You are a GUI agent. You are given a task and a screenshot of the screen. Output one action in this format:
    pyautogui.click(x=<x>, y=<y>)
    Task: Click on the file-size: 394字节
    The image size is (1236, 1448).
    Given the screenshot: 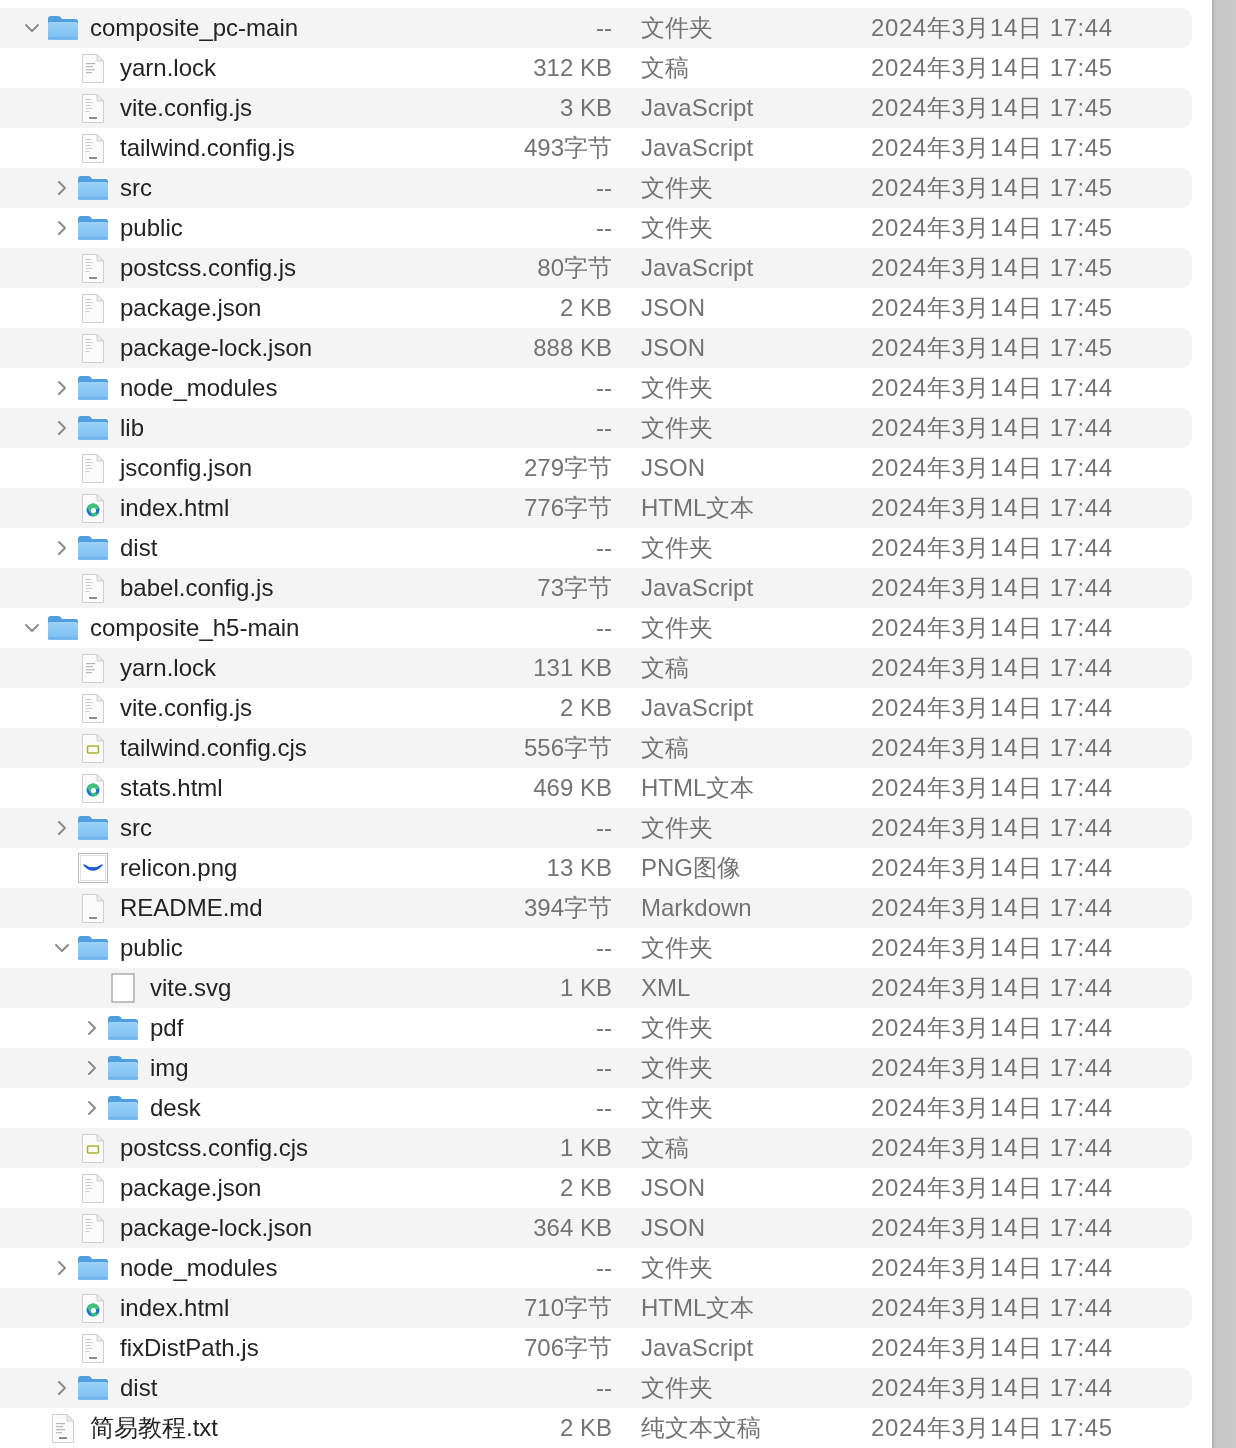 What is the action you would take?
    pyautogui.click(x=567, y=908)
    